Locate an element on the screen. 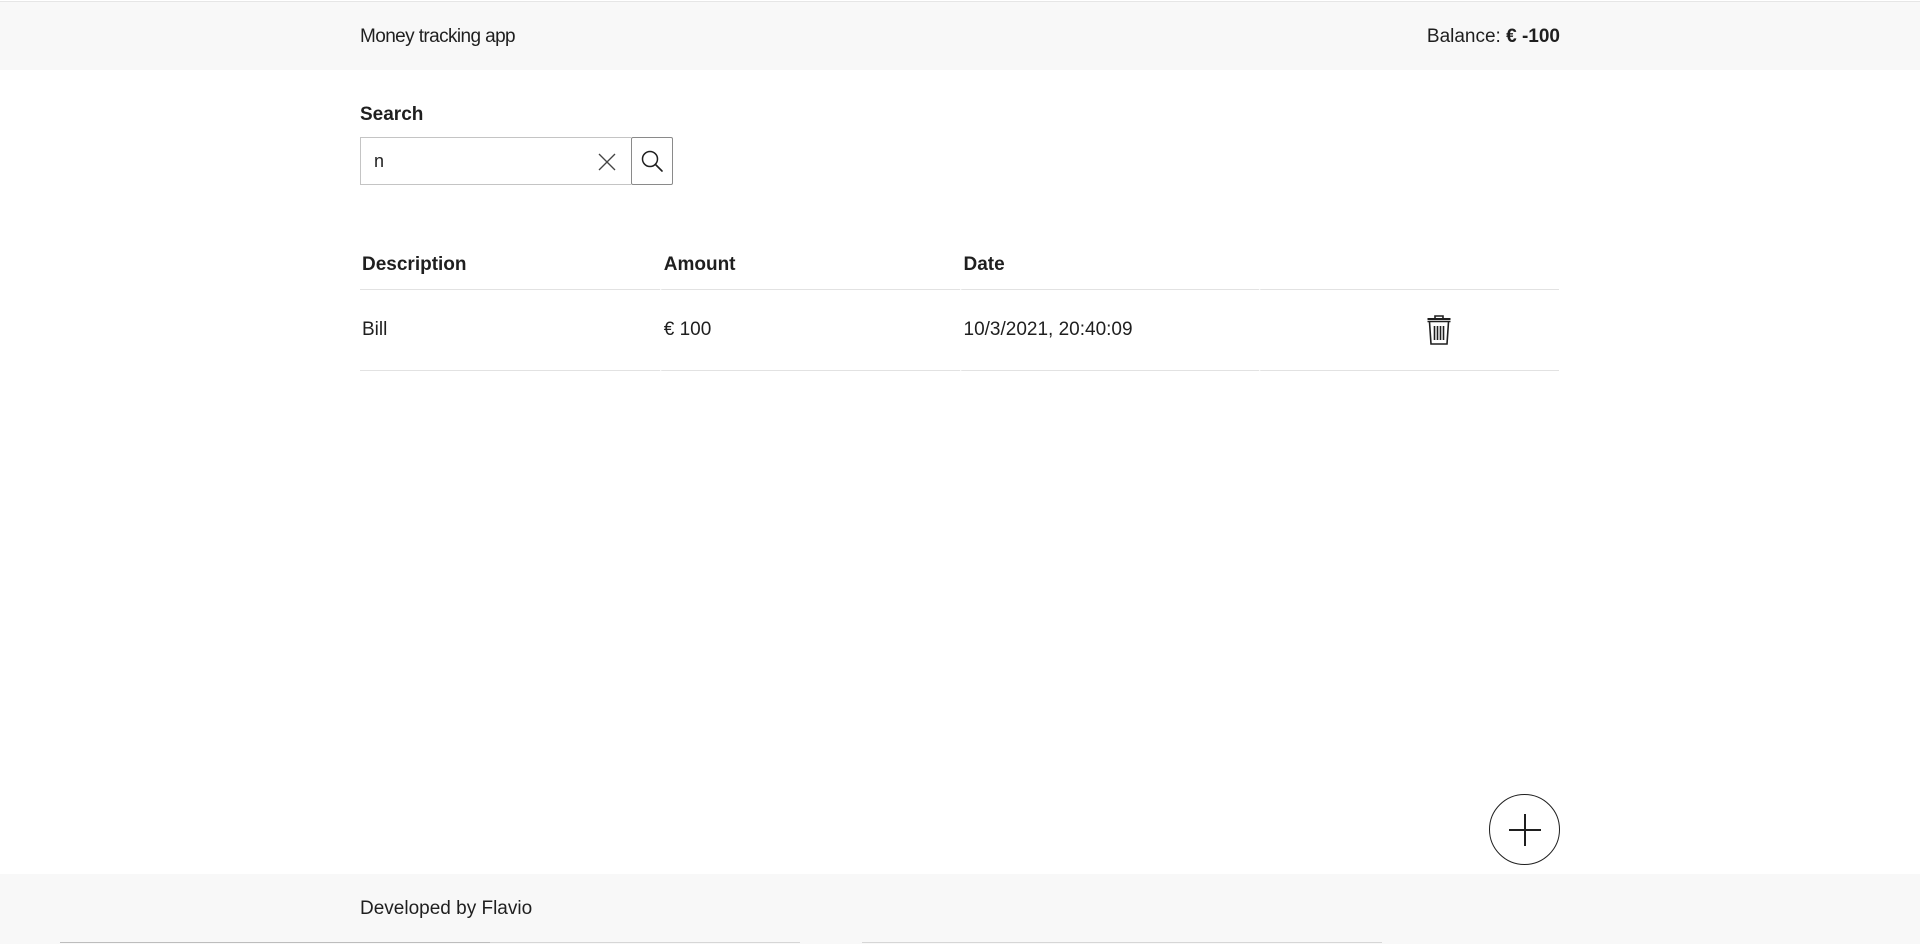 This screenshot has height=944, width=1920. column-header-date: Date is located at coordinates (1109, 264).